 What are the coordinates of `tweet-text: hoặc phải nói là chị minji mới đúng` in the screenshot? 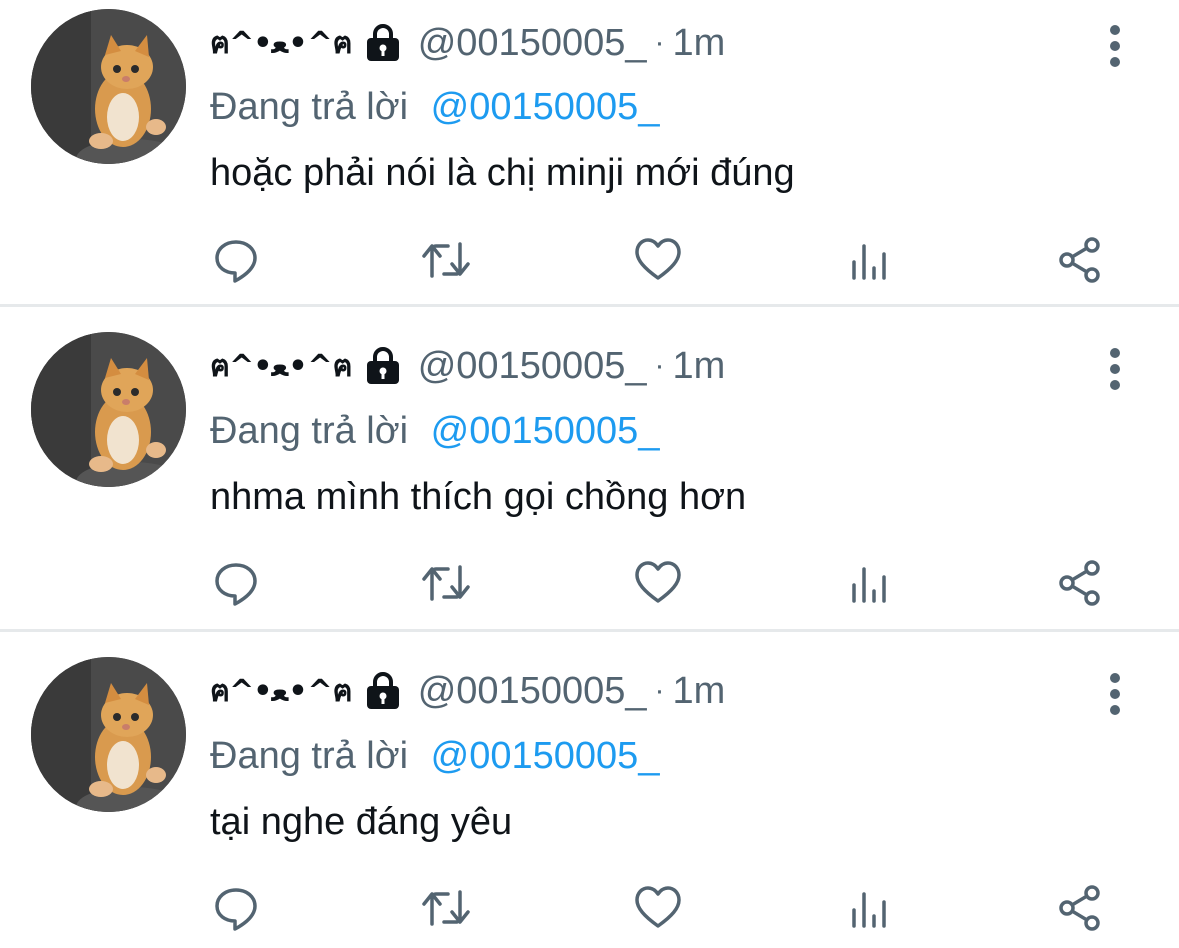 It's located at (502, 173).